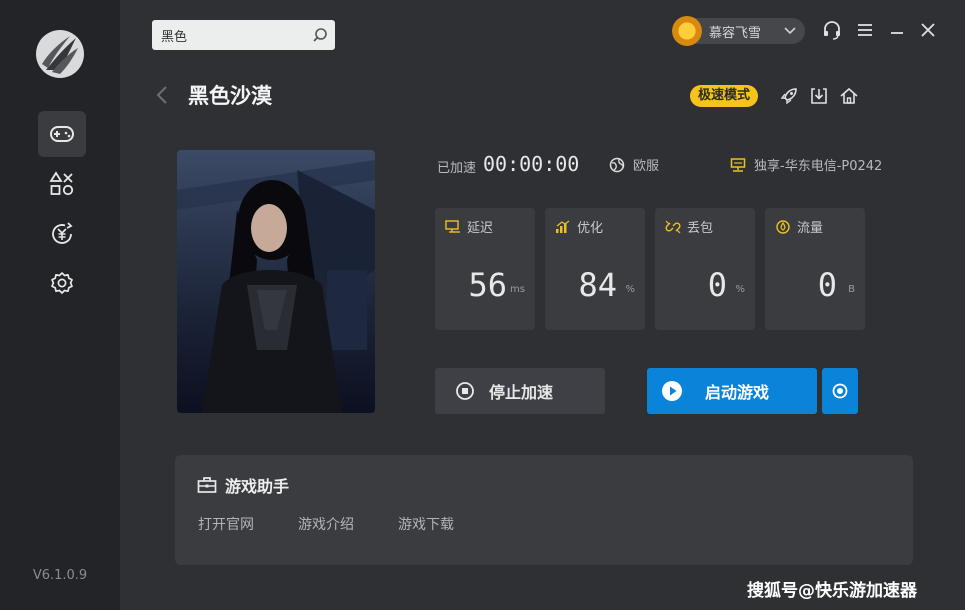  I want to click on stat-card-latency: 延迟 56 ms, so click(485, 269).